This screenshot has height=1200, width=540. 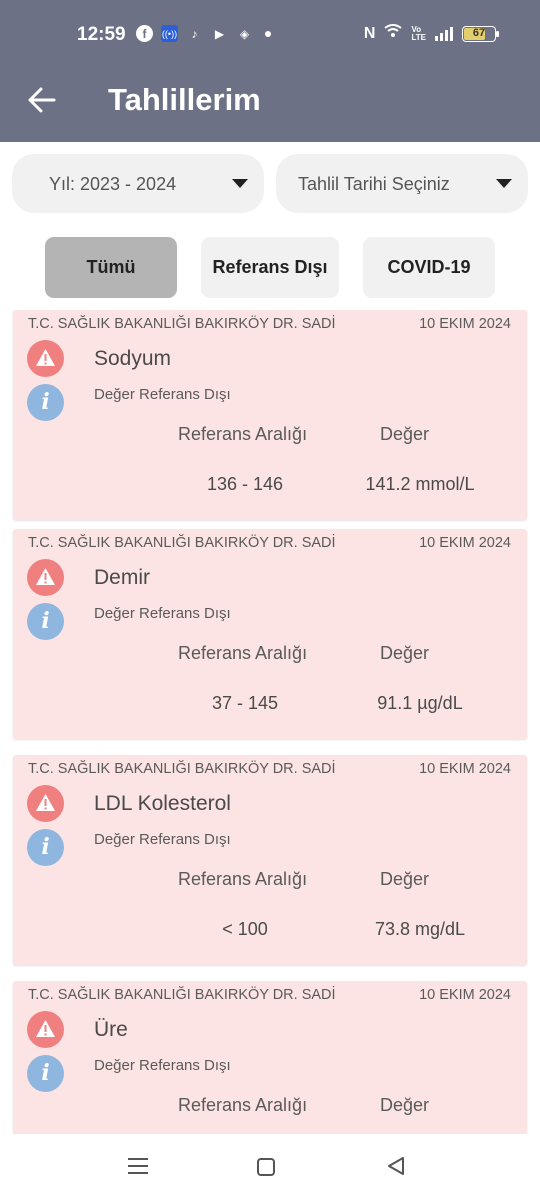 What do you see at coordinates (111, 267) in the screenshot?
I see `tab-all: Tümü` at bounding box center [111, 267].